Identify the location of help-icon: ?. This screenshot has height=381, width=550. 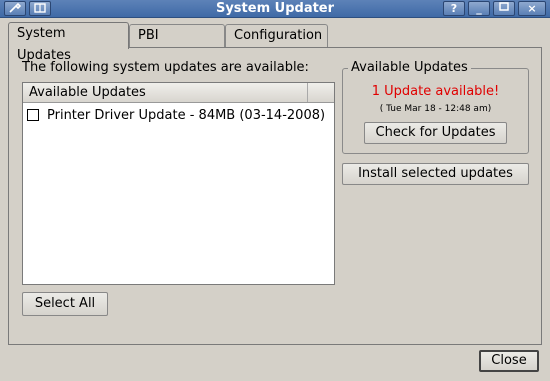
(454, 8).